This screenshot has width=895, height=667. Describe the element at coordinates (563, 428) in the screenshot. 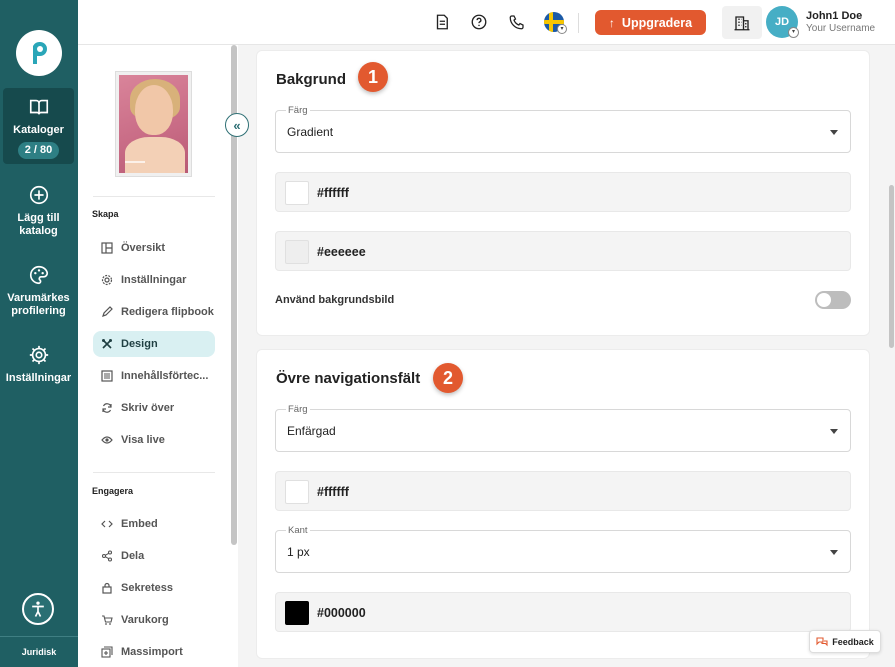

I see `topnav-color-type-select: Färg Enfärgad` at that location.